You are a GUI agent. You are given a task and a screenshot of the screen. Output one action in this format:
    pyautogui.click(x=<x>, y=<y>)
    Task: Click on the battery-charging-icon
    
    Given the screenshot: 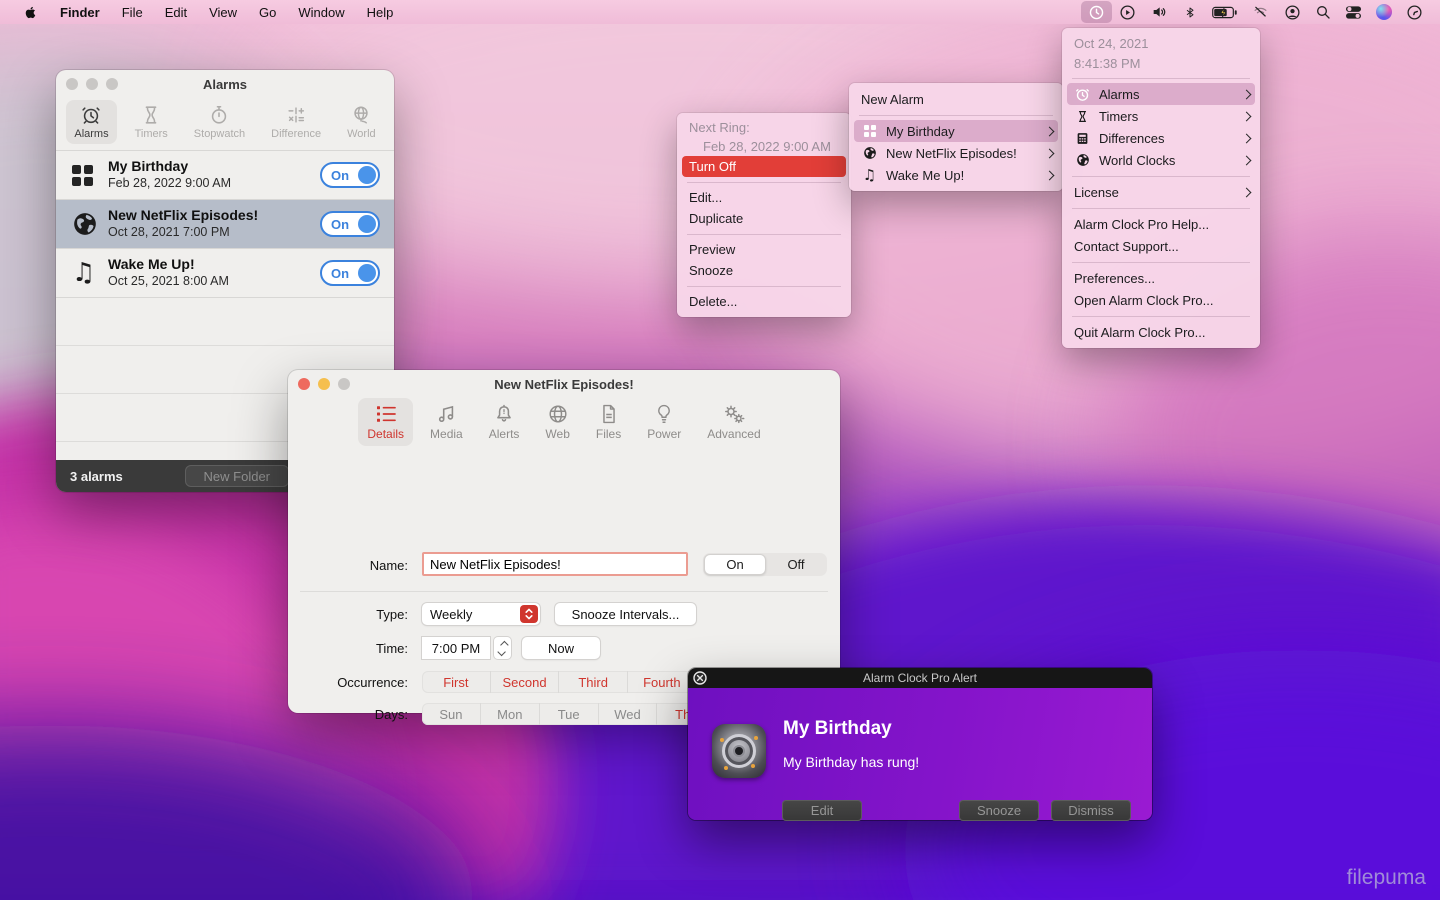 What is the action you would take?
    pyautogui.click(x=1224, y=12)
    